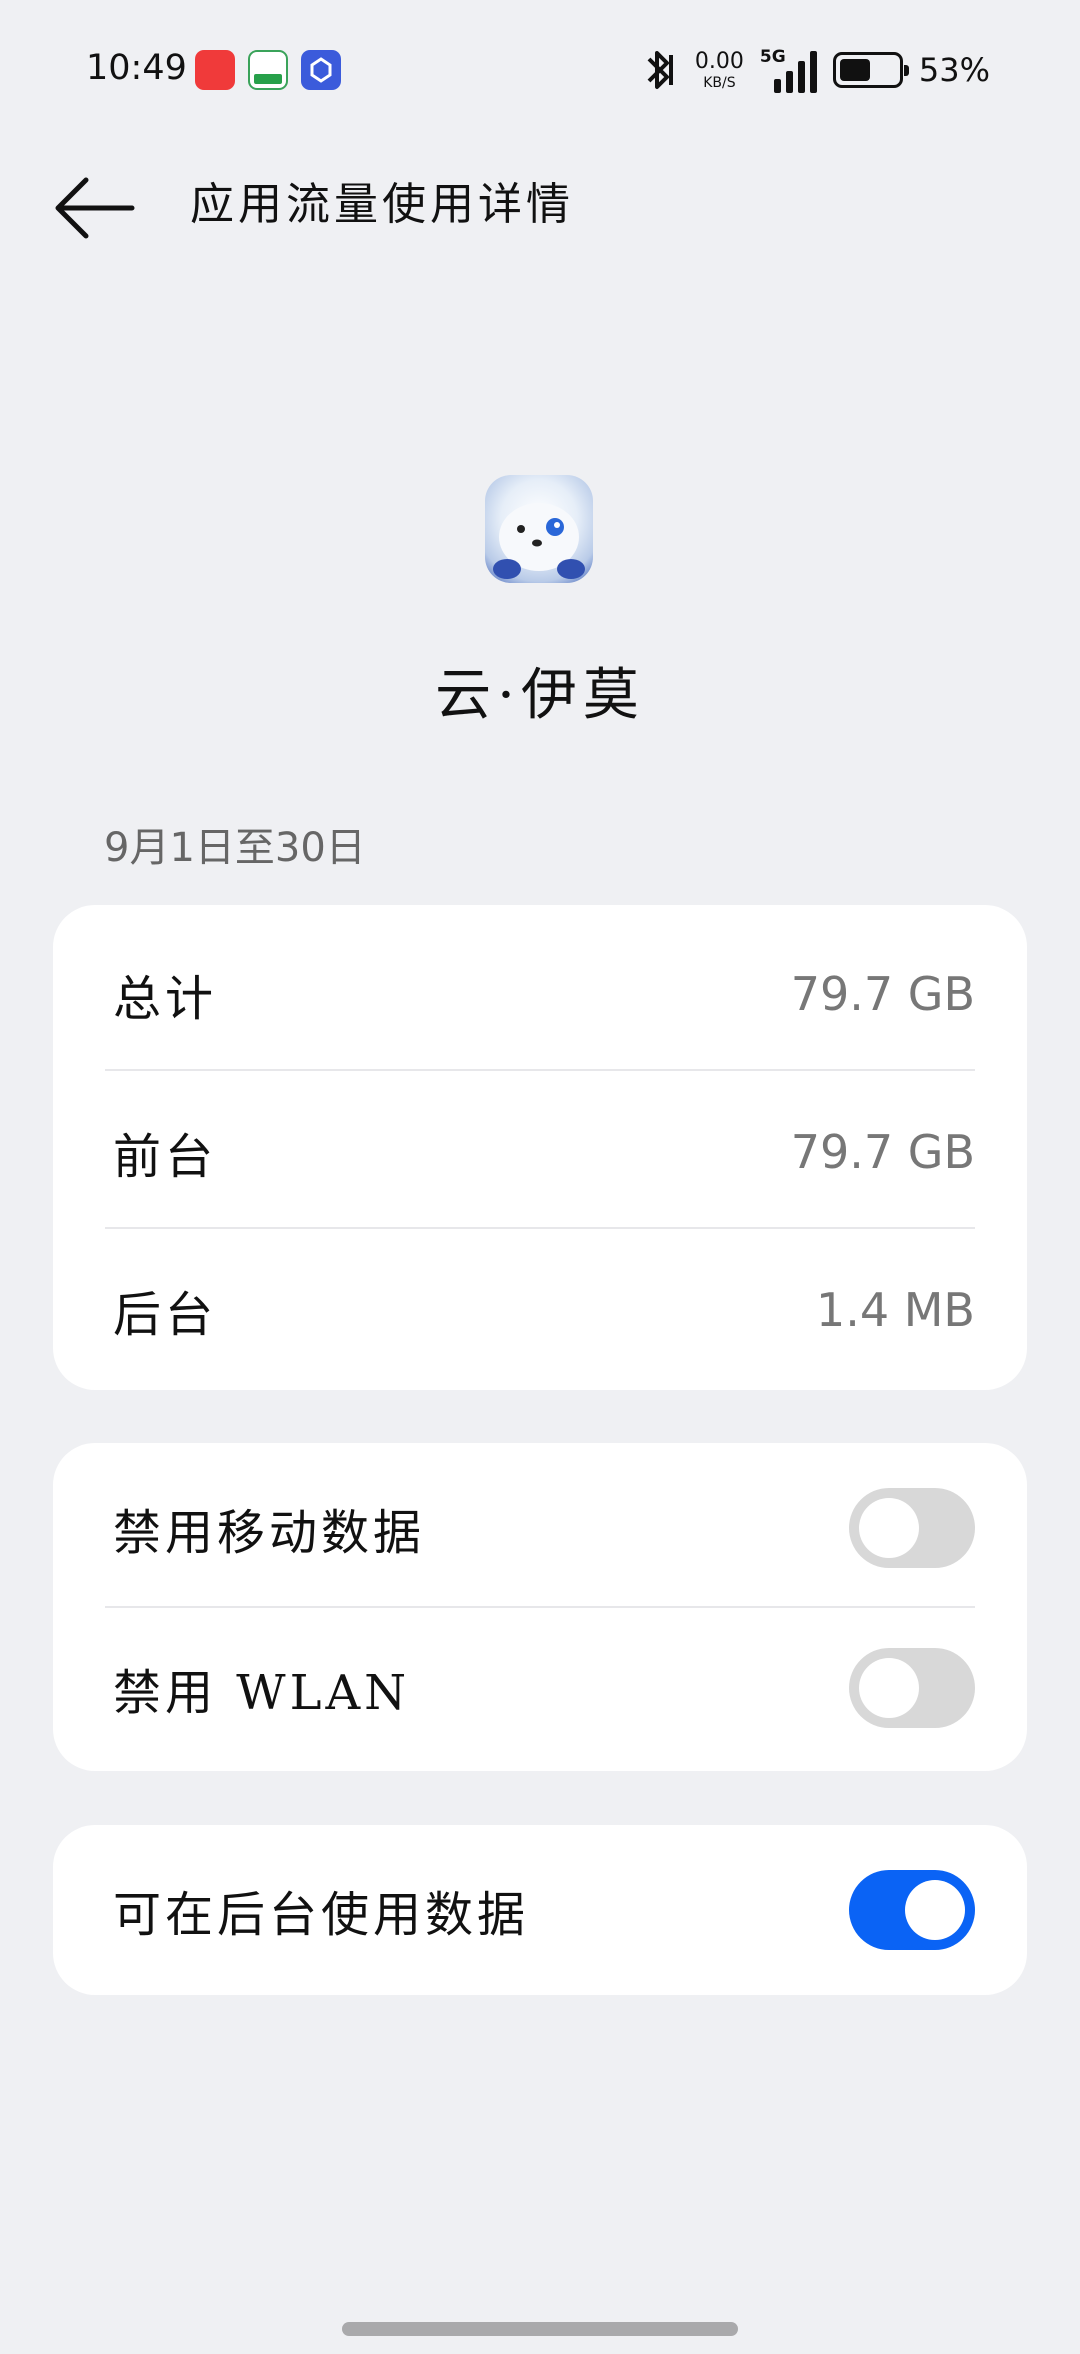  Describe the element at coordinates (165, 1315) in the screenshot. I see `usage-label: 后台` at that location.